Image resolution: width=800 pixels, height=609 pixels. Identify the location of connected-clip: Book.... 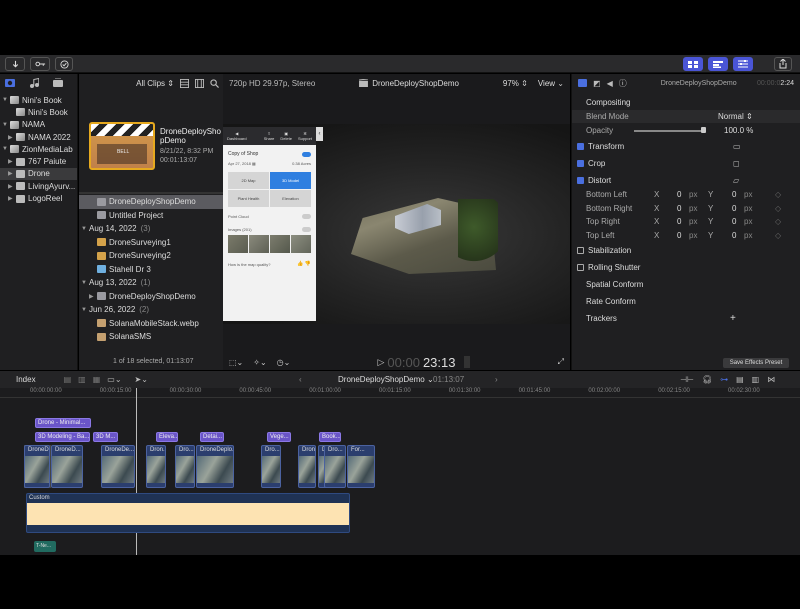
(330, 437).